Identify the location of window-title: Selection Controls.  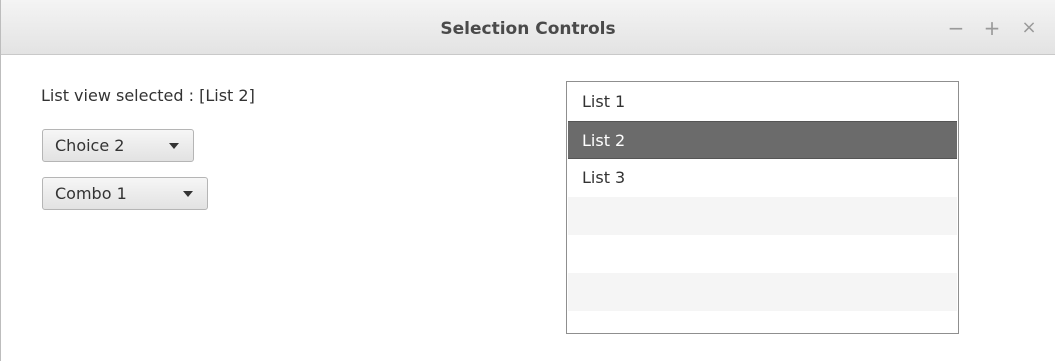
(528, 29).